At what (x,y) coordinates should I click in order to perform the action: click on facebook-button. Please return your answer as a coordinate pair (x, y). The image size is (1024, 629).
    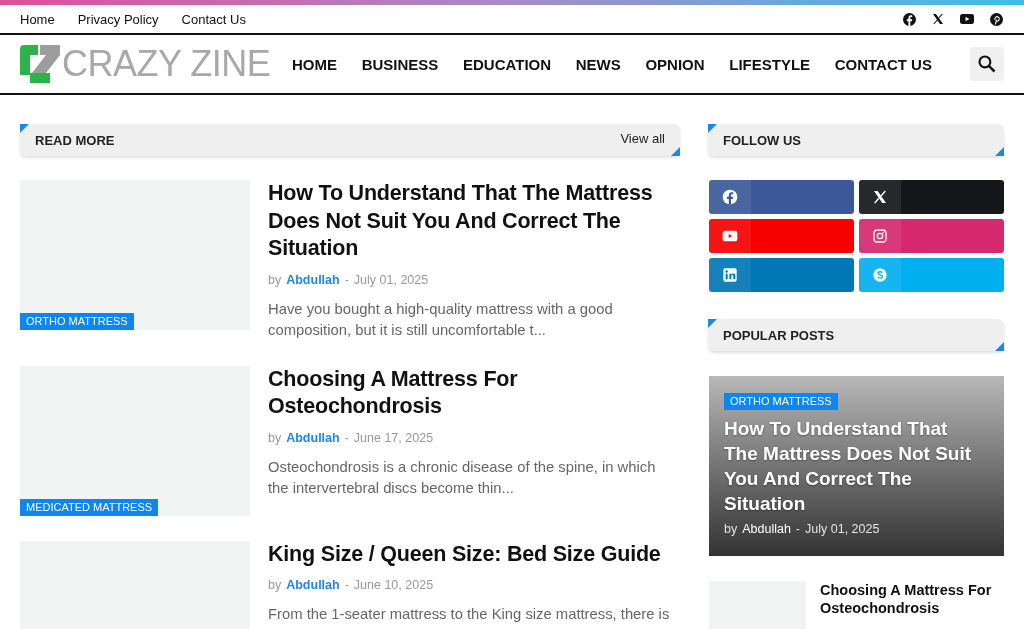
    Looking at the image, I should click on (781, 197).